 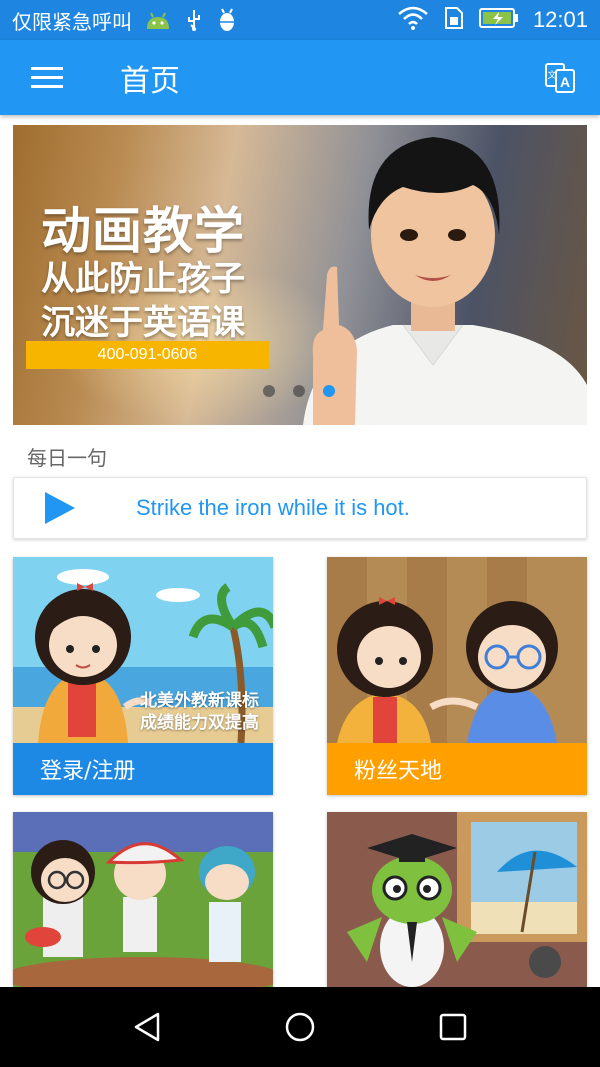 What do you see at coordinates (199, 723) in the screenshot?
I see `login-tile-overlay-line-2: 成绩能力双提高` at bounding box center [199, 723].